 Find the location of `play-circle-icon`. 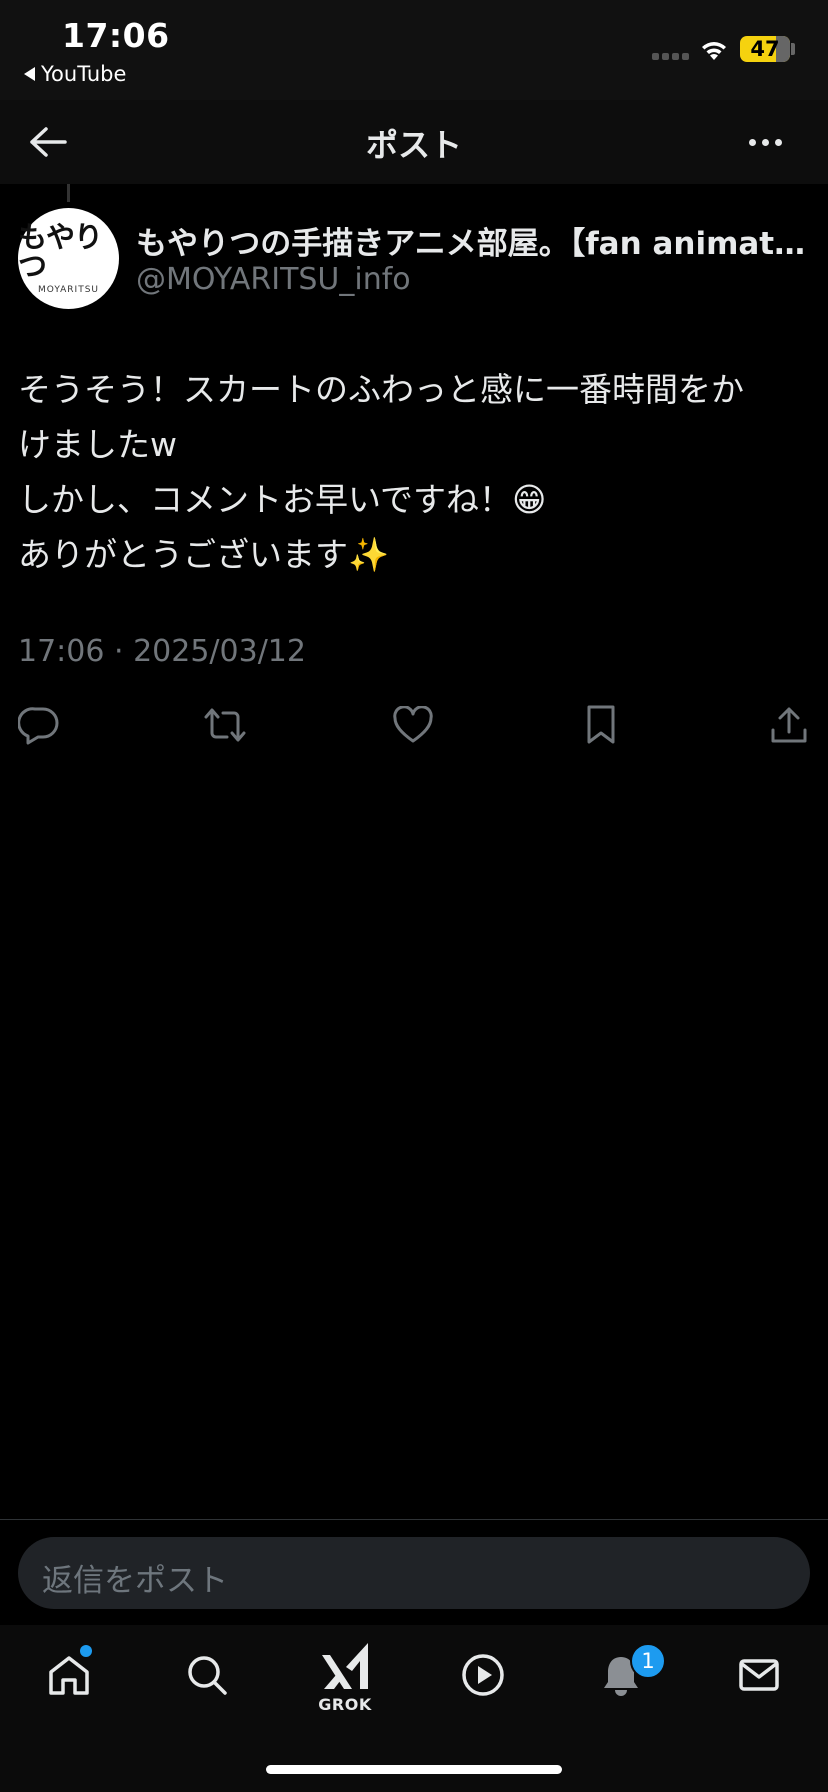

play-circle-icon is located at coordinates (483, 1675).